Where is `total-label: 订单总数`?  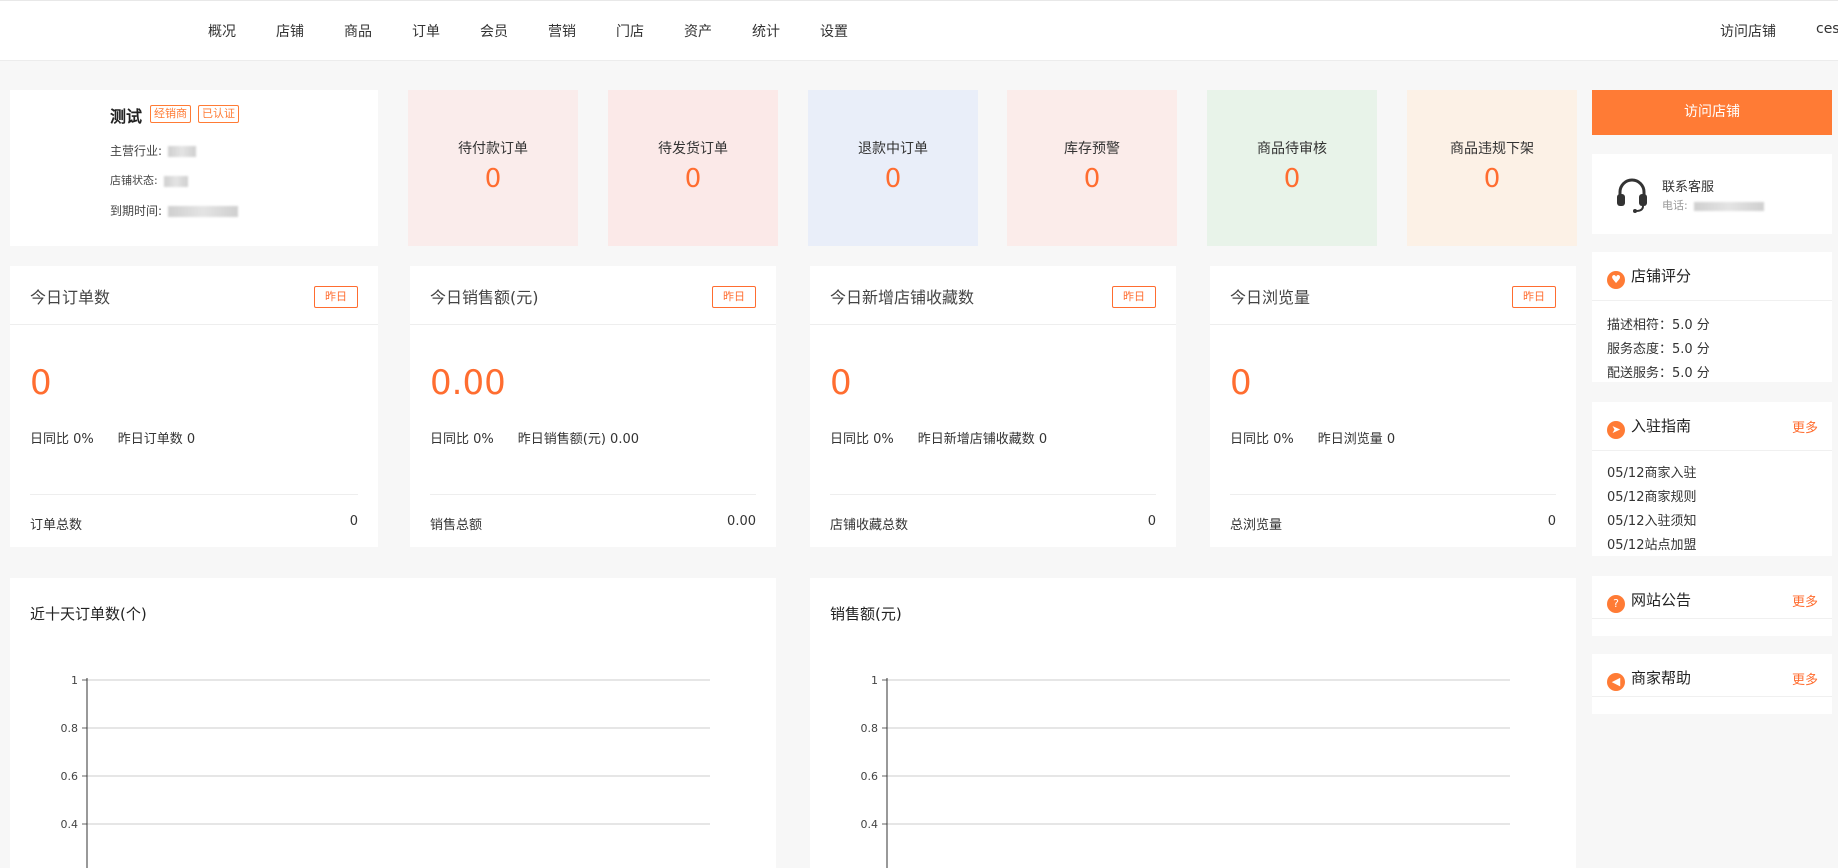
total-label: 订单总数 is located at coordinates (56, 525).